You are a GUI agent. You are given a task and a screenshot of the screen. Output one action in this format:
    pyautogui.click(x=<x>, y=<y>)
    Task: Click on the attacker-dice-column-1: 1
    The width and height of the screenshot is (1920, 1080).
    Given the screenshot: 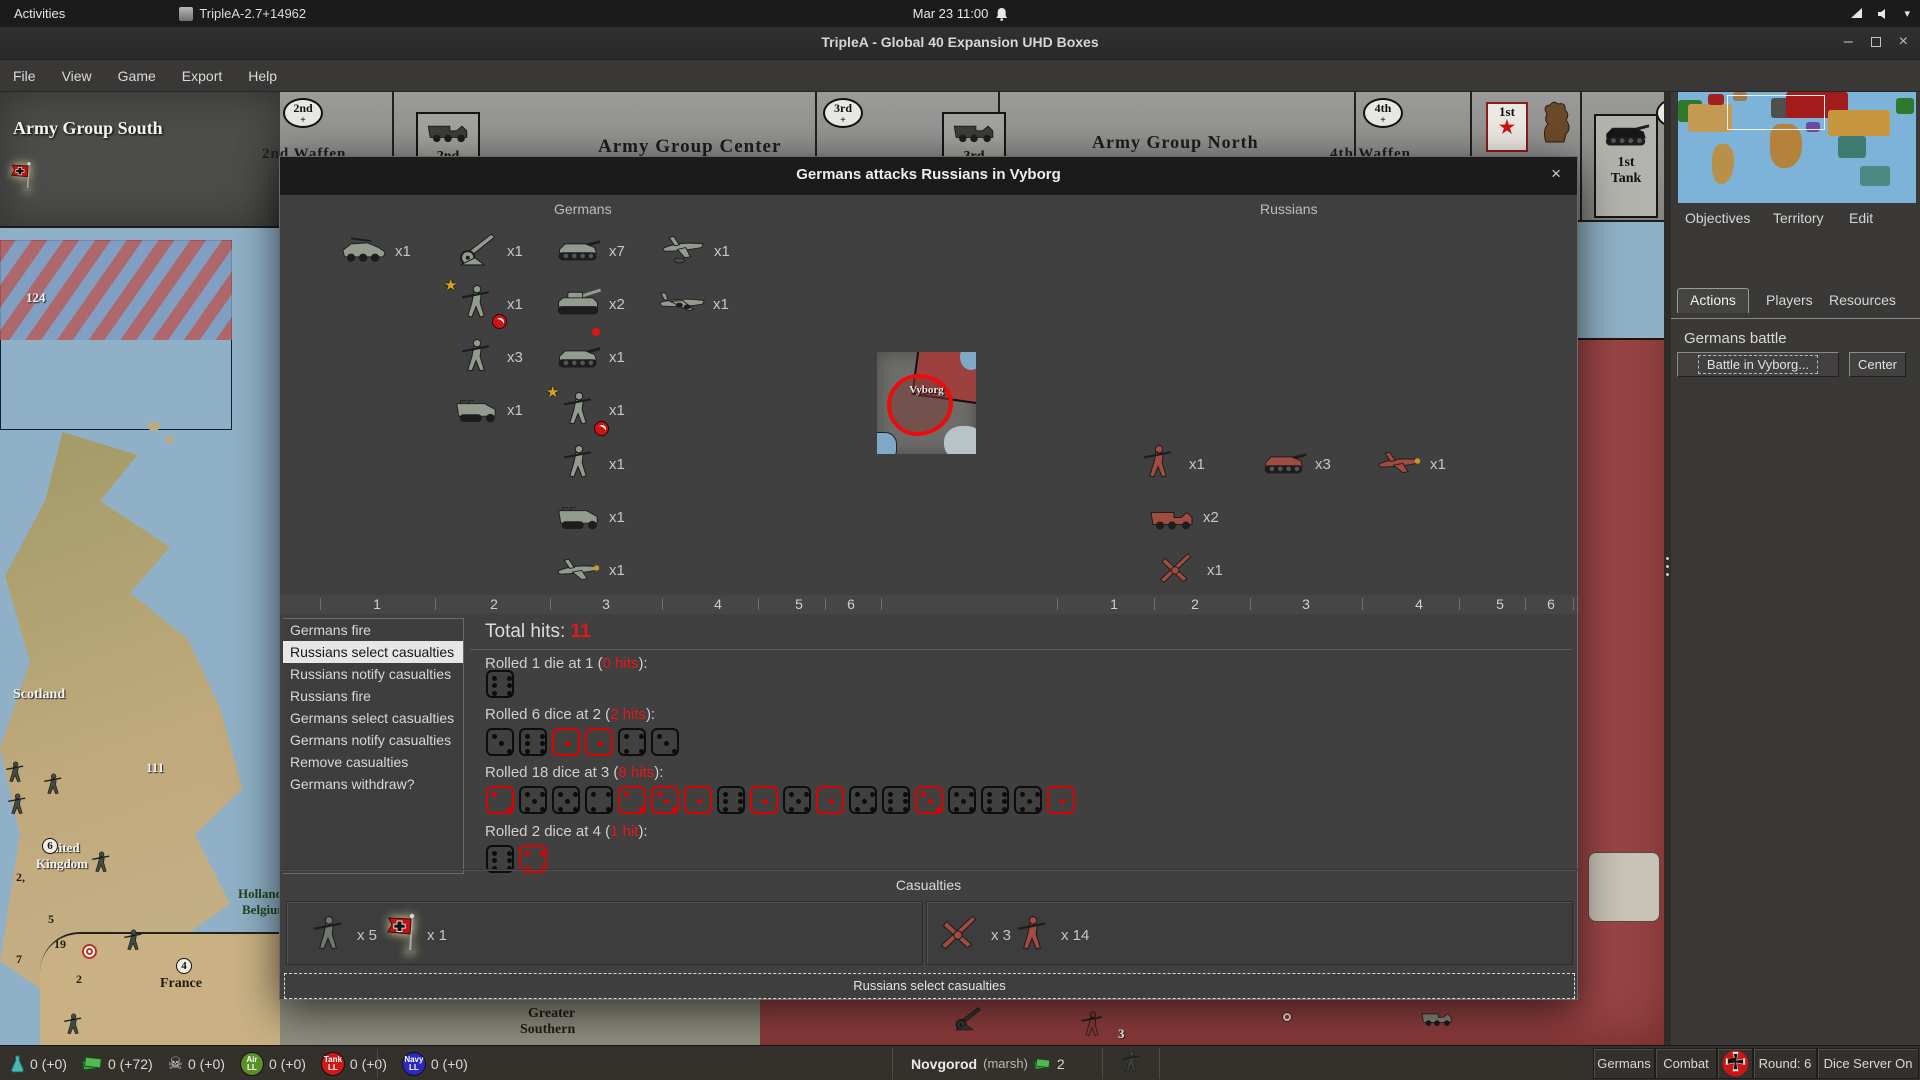 What is the action you would take?
    pyautogui.click(x=377, y=604)
    